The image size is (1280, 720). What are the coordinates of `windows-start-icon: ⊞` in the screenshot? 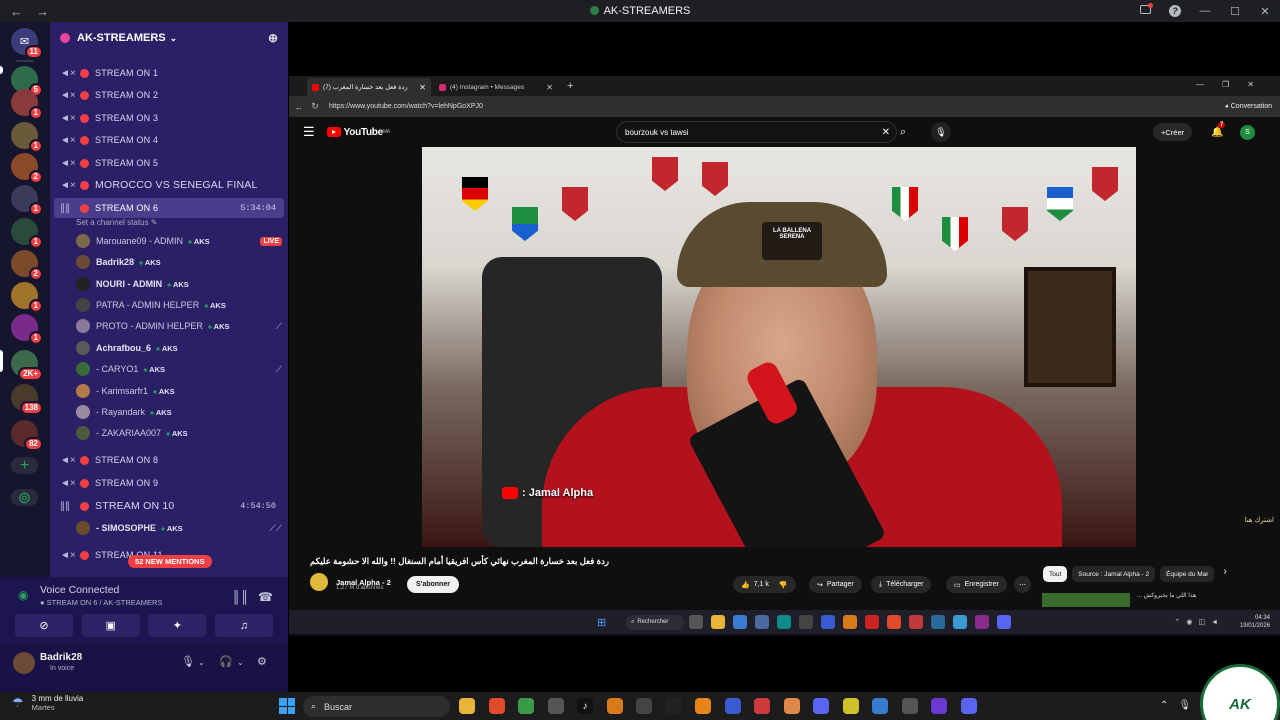 It's located at (601, 622).